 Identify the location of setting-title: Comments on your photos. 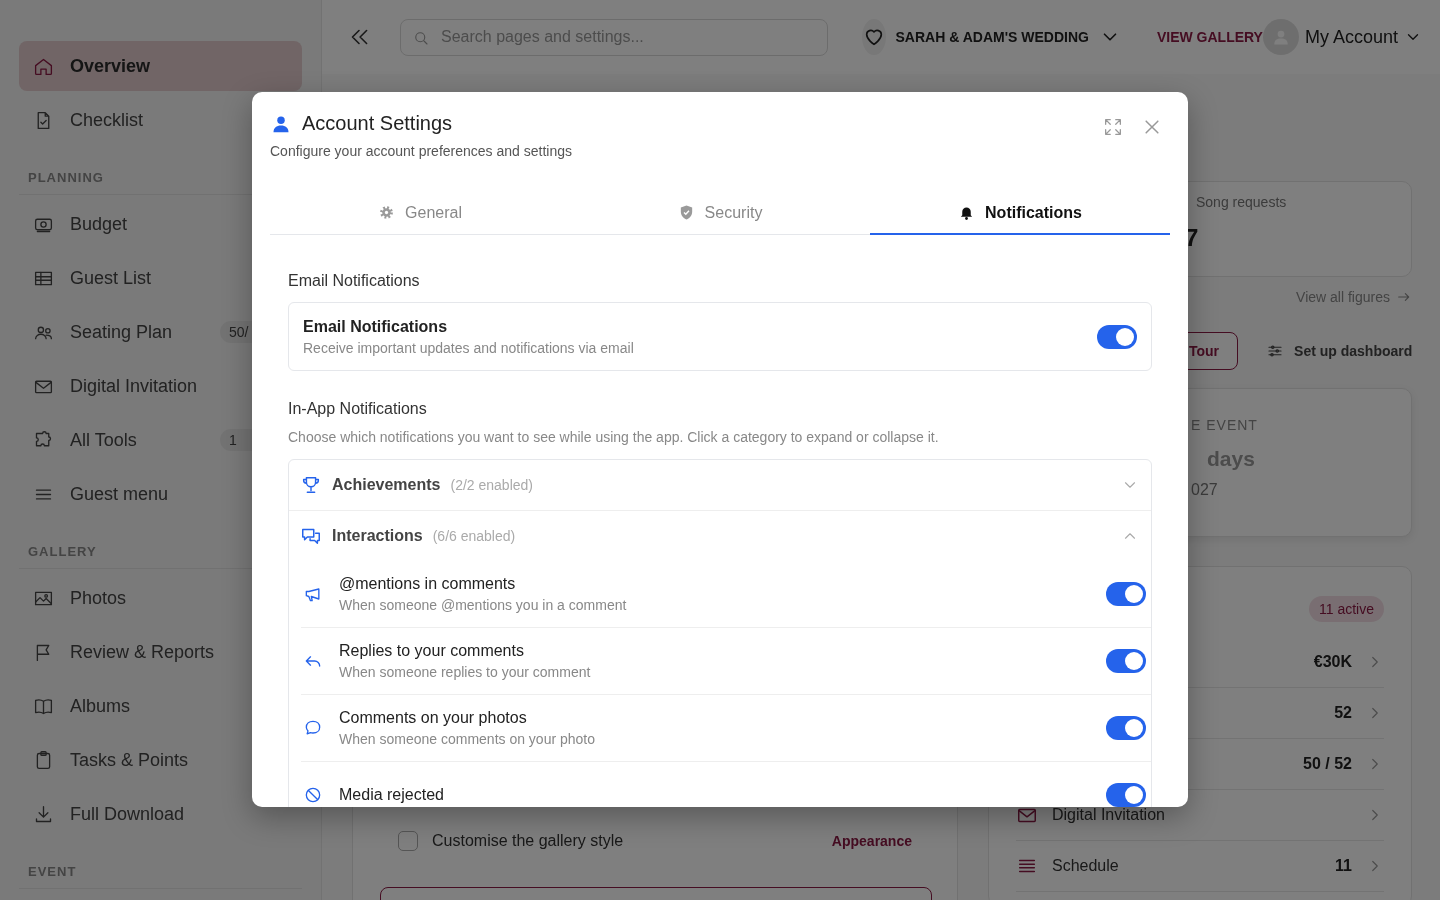
(433, 718).